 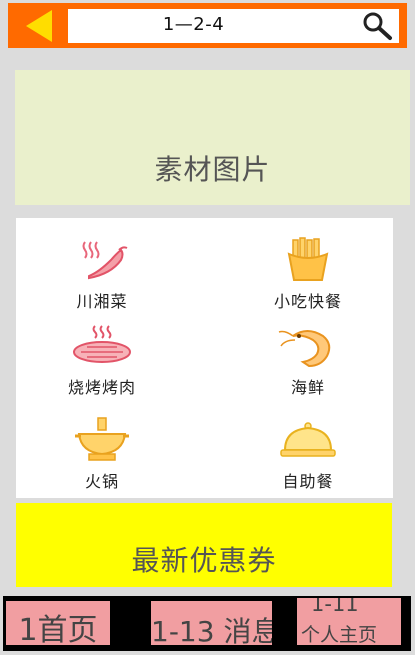 I want to click on coupon-banner: 最新优惠券, so click(x=204, y=545).